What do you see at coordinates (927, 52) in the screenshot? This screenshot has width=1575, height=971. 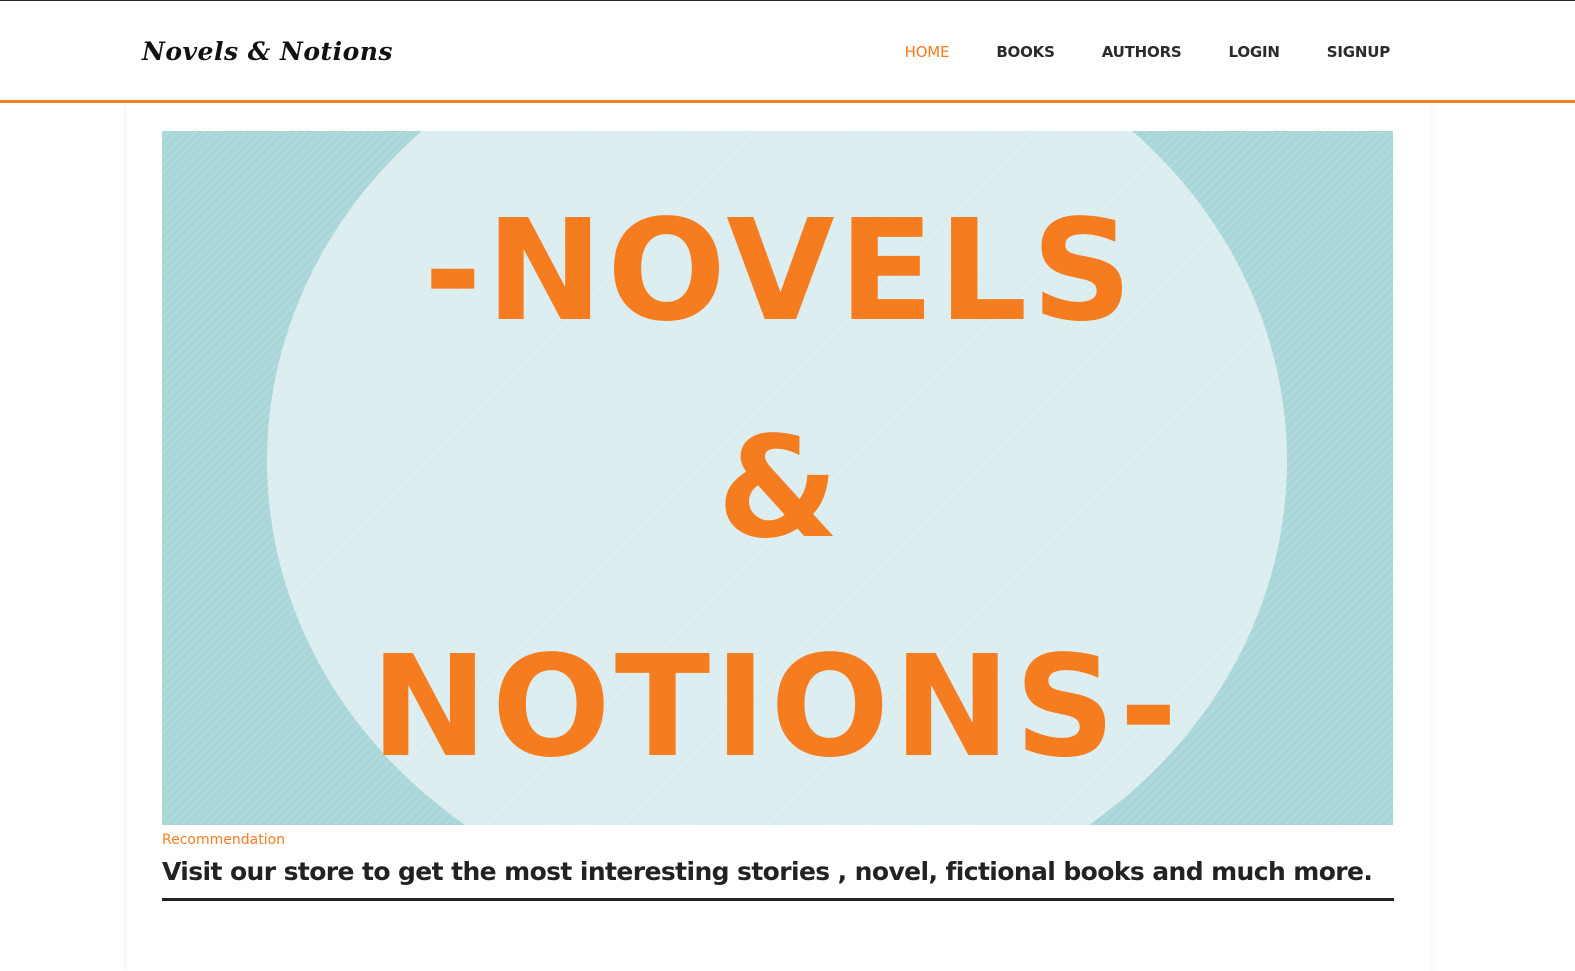 I see `nav-home-link: HOME` at bounding box center [927, 52].